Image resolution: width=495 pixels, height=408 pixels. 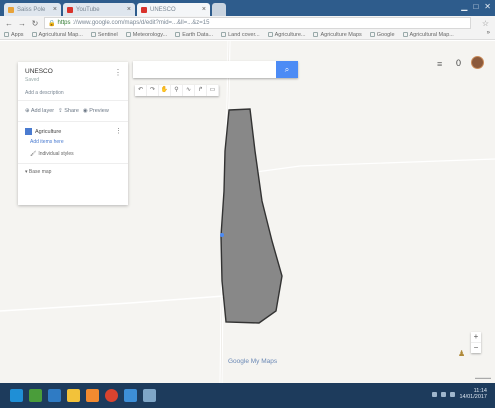 What do you see at coordinates (96, 111) in the screenshot?
I see `preview-button: ◉ Preview` at bounding box center [96, 111].